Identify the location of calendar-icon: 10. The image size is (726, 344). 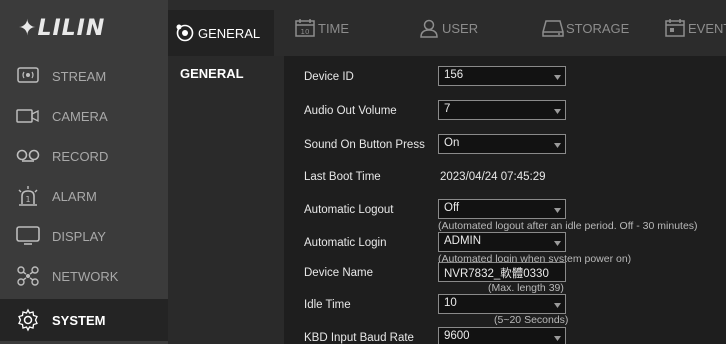
(305, 28).